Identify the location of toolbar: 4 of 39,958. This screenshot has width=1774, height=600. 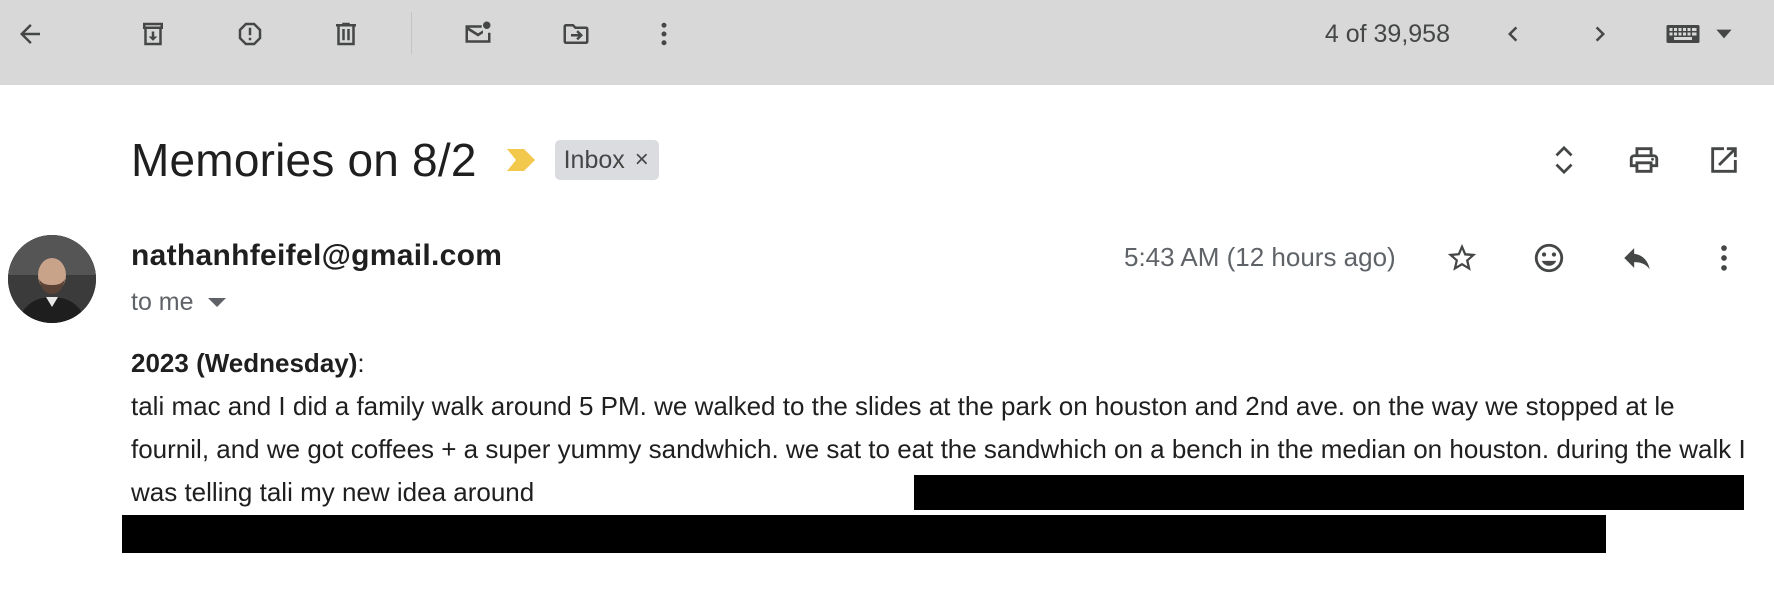
(887, 42).